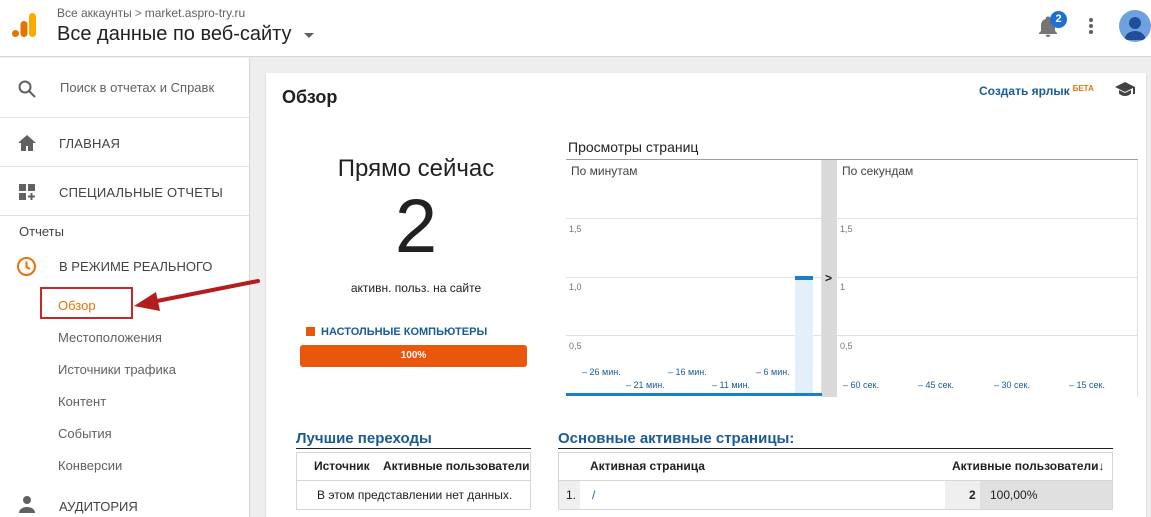  Describe the element at coordinates (41, 231) in the screenshot. I see `sidebar-section-reports: Отчеты` at that location.